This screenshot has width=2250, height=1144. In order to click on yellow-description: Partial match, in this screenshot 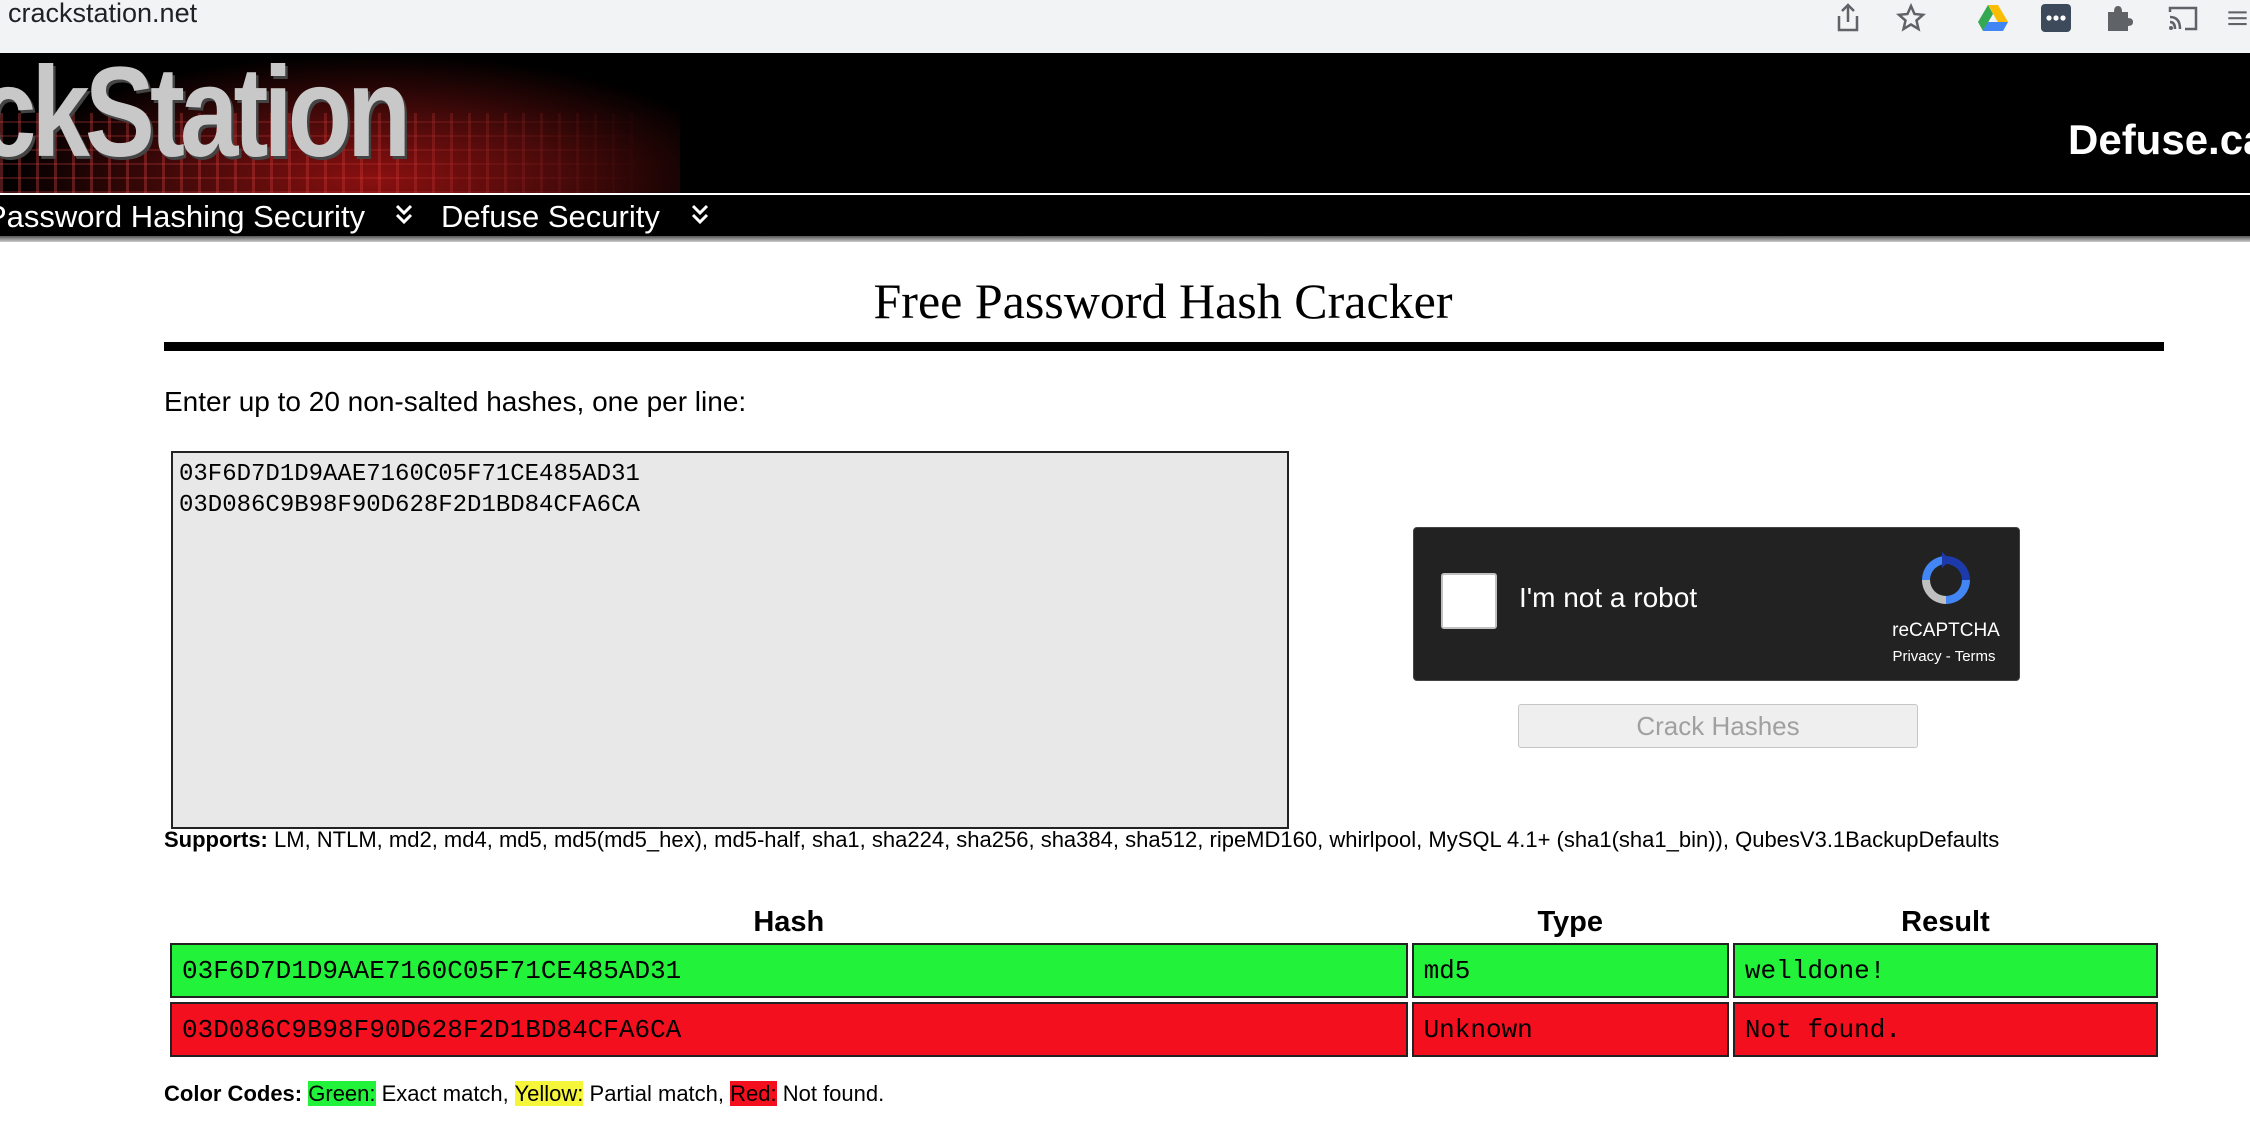, I will do `click(657, 1093)`.